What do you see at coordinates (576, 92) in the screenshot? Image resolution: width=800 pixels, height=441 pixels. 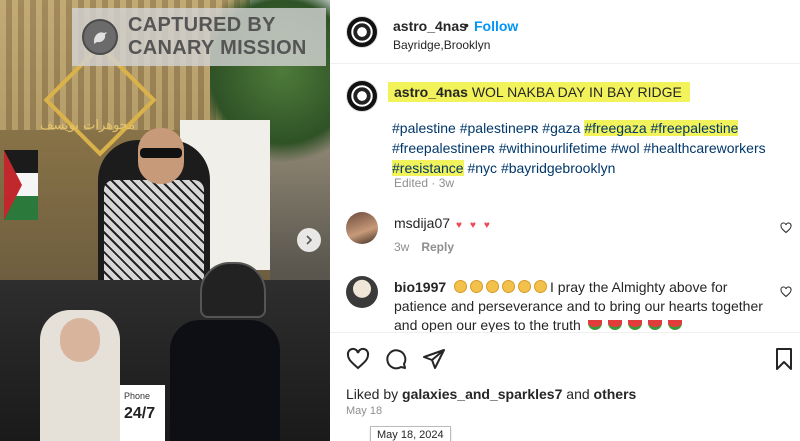 I see `caption-text: WOL NAKBA DAY IN BAY RIDGE` at bounding box center [576, 92].